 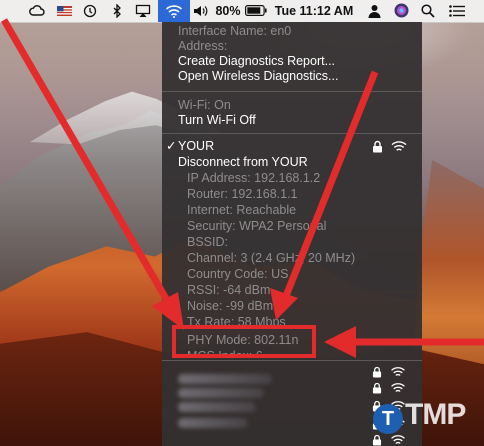 I want to click on watermark-logo: T, so click(x=388, y=419).